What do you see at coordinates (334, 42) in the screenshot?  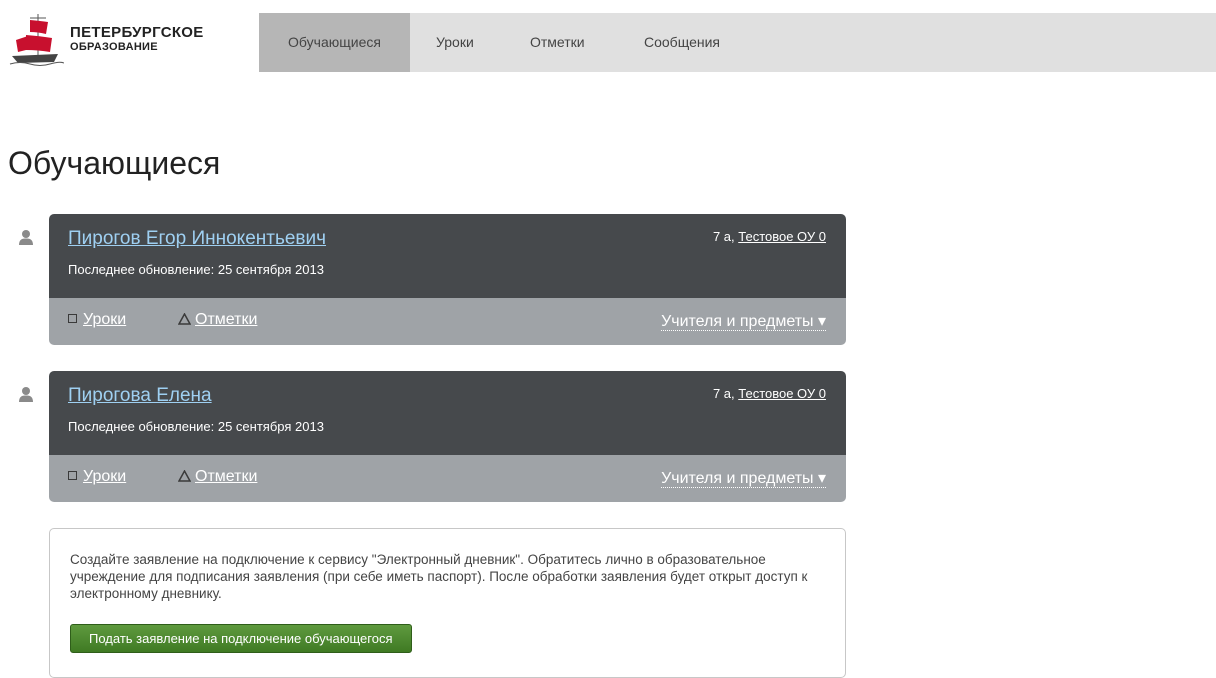 I see `nav-tab-students: Обучающиеся` at bounding box center [334, 42].